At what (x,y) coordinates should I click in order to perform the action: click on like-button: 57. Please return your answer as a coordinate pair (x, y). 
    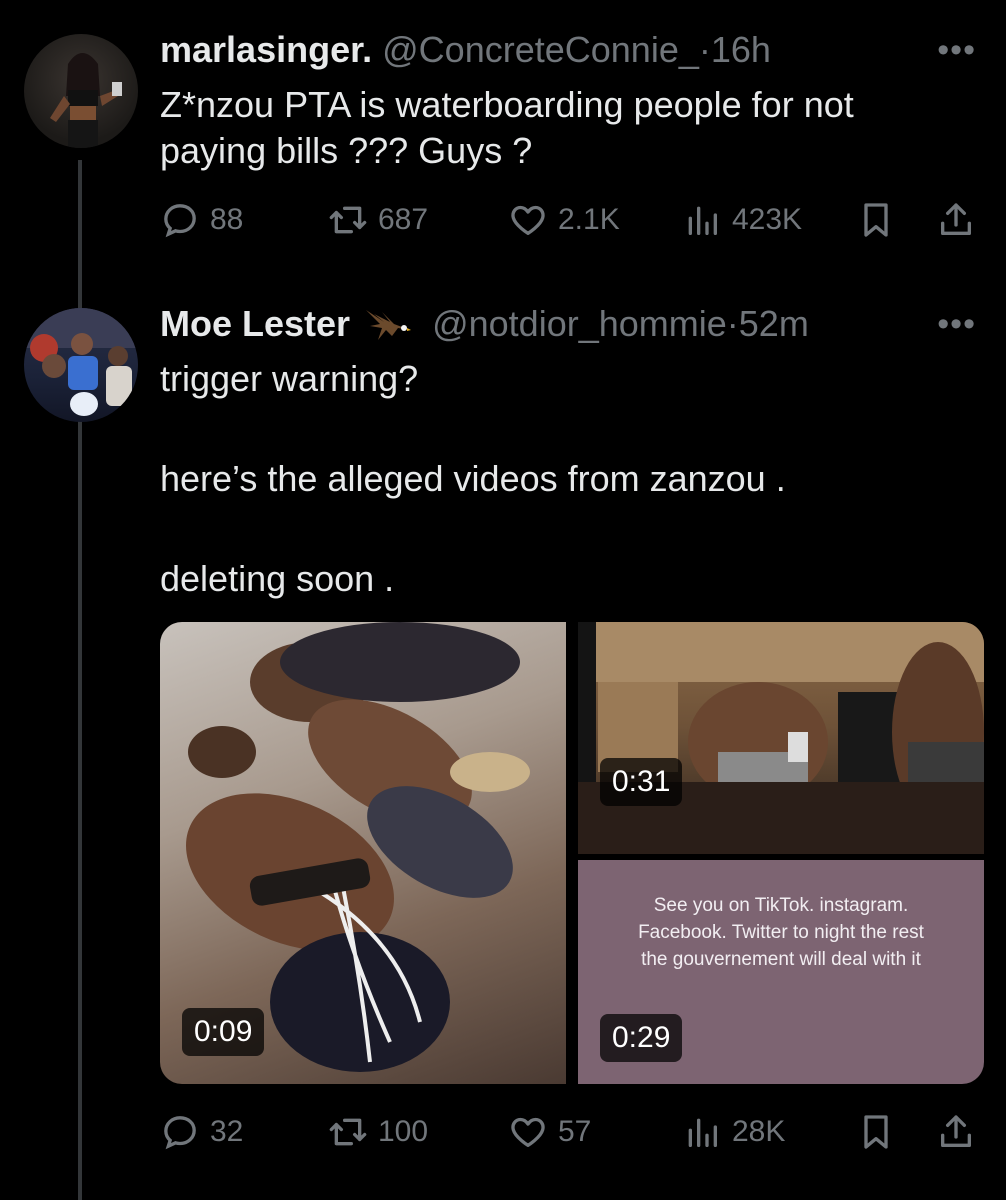
    Looking at the image, I should click on (549, 1132).